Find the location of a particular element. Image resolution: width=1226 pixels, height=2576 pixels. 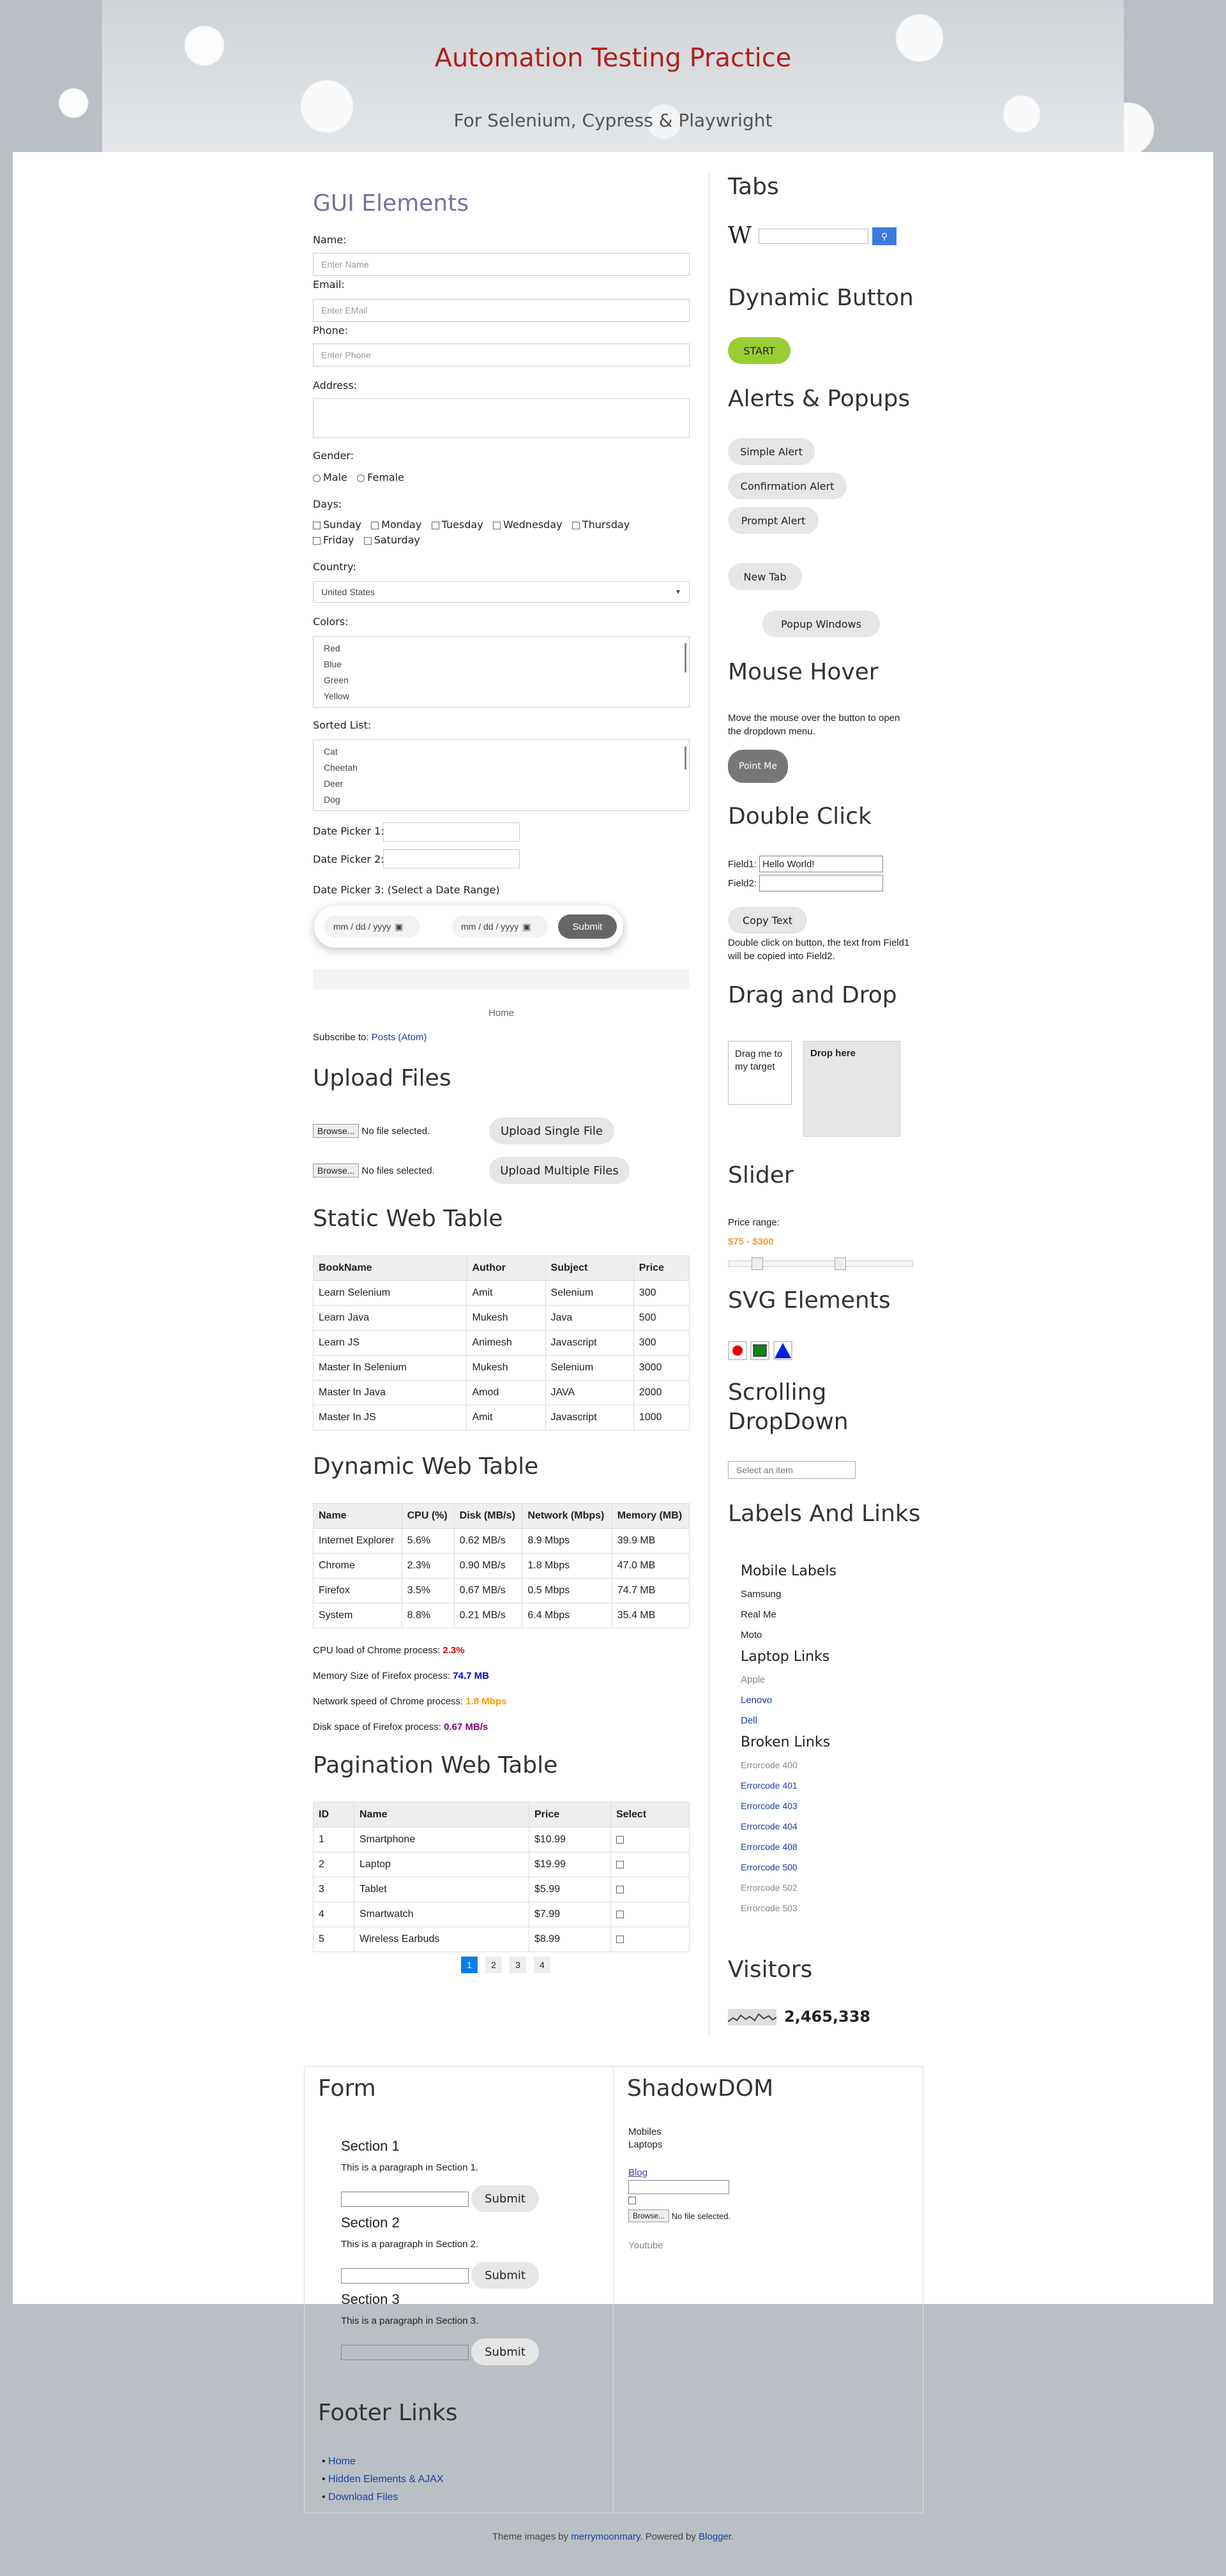

list-item: Green is located at coordinates (501, 680).